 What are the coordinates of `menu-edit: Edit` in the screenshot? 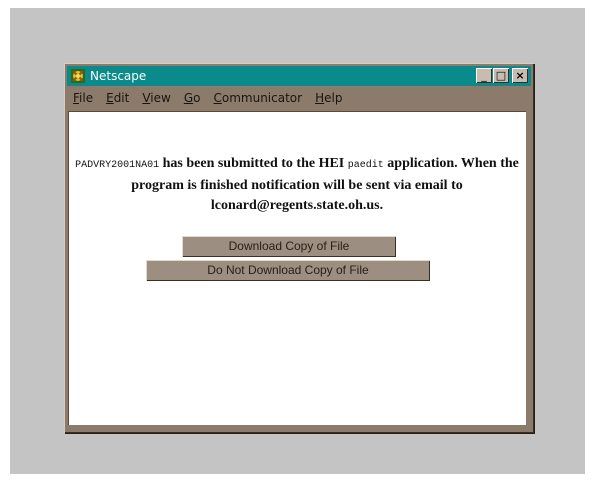 It's located at (117, 98).